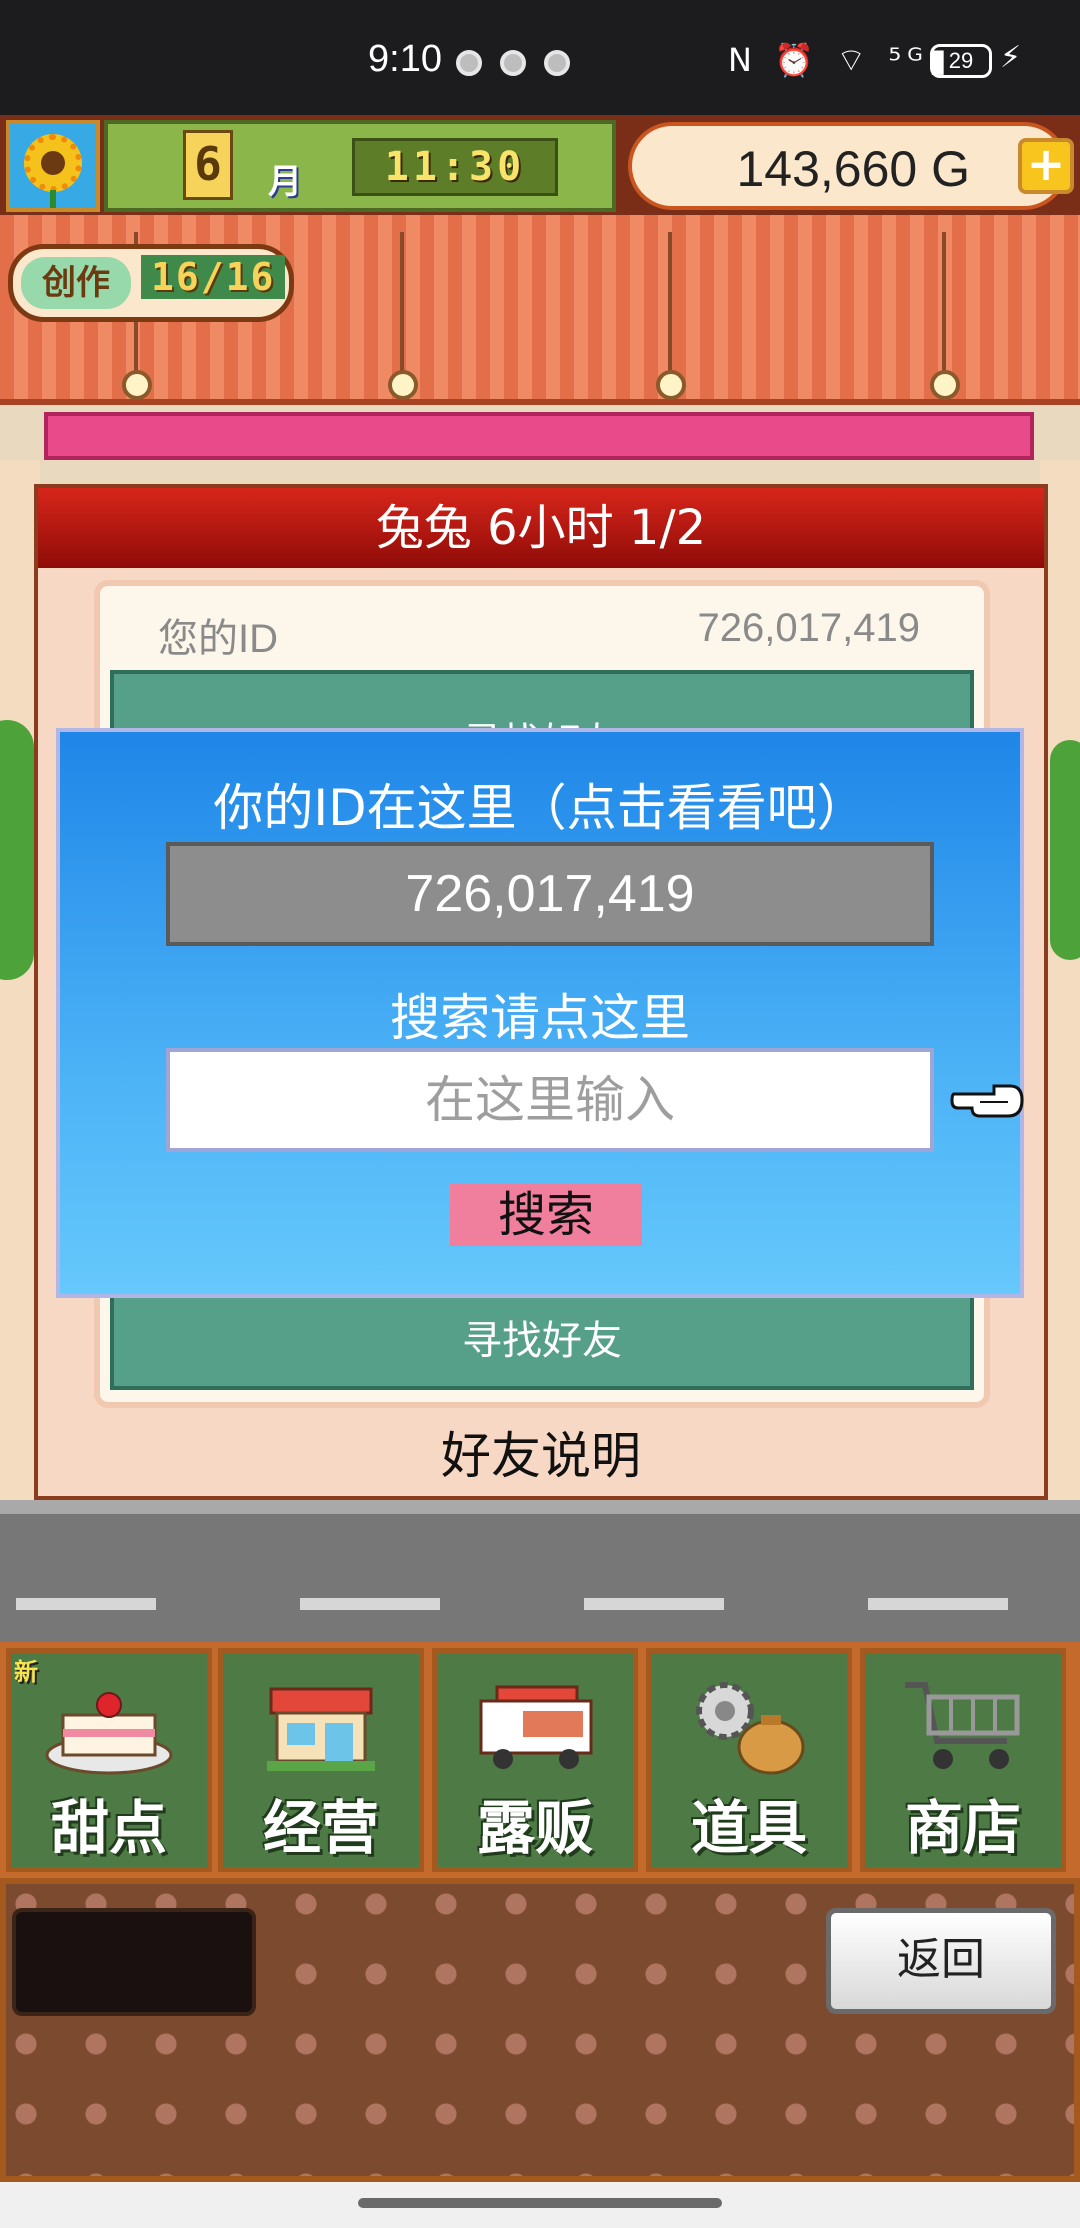 This screenshot has height=2228, width=1080. I want to click on menu-item-label: 甜点, so click(108, 1828).